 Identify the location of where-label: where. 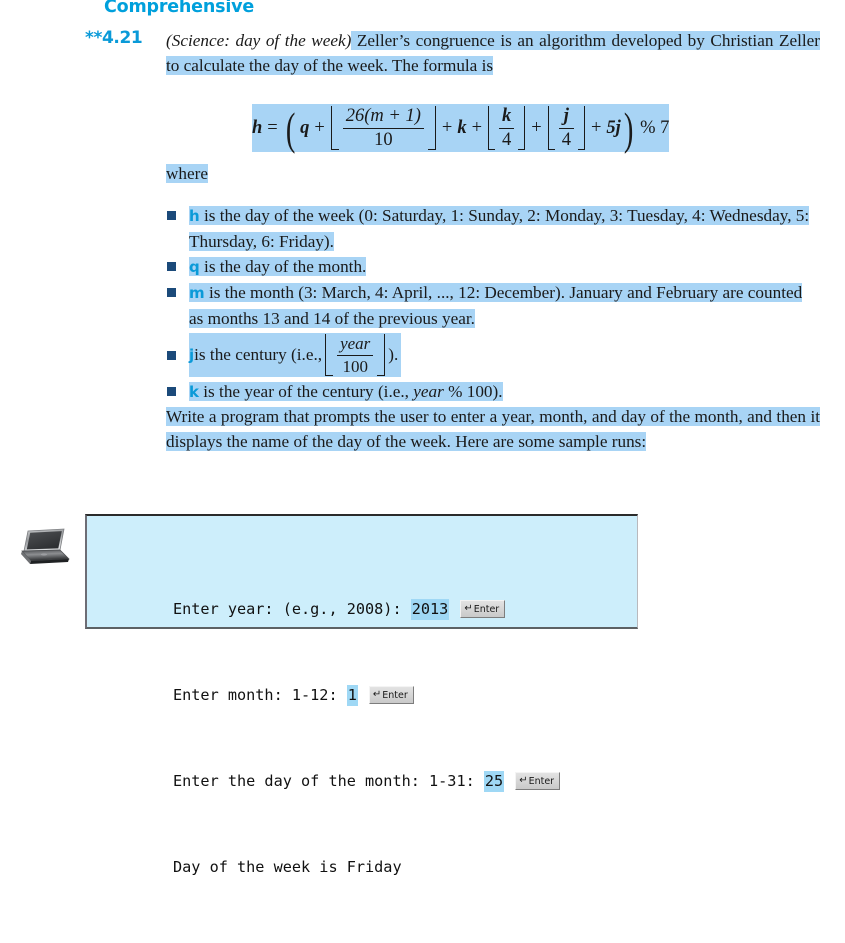
(187, 173).